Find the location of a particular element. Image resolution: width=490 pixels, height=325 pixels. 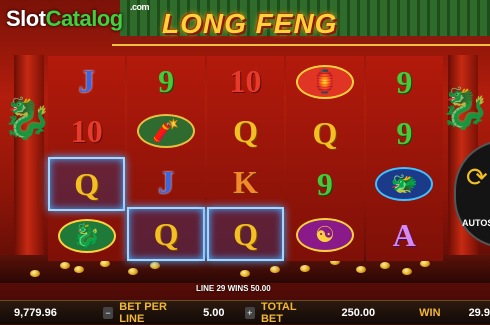

reel-4: 🏮 Q 9 ☯ is located at coordinates (325, 158).